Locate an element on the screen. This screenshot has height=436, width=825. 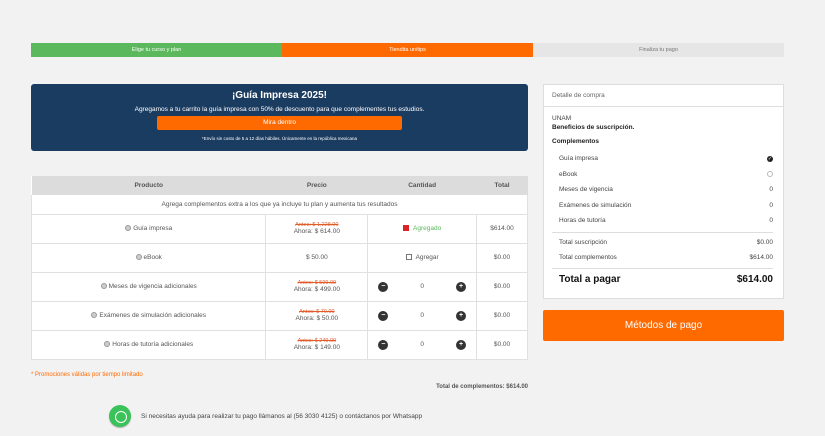
current-price: Ahora: $ 50.00 is located at coordinates (317, 318).